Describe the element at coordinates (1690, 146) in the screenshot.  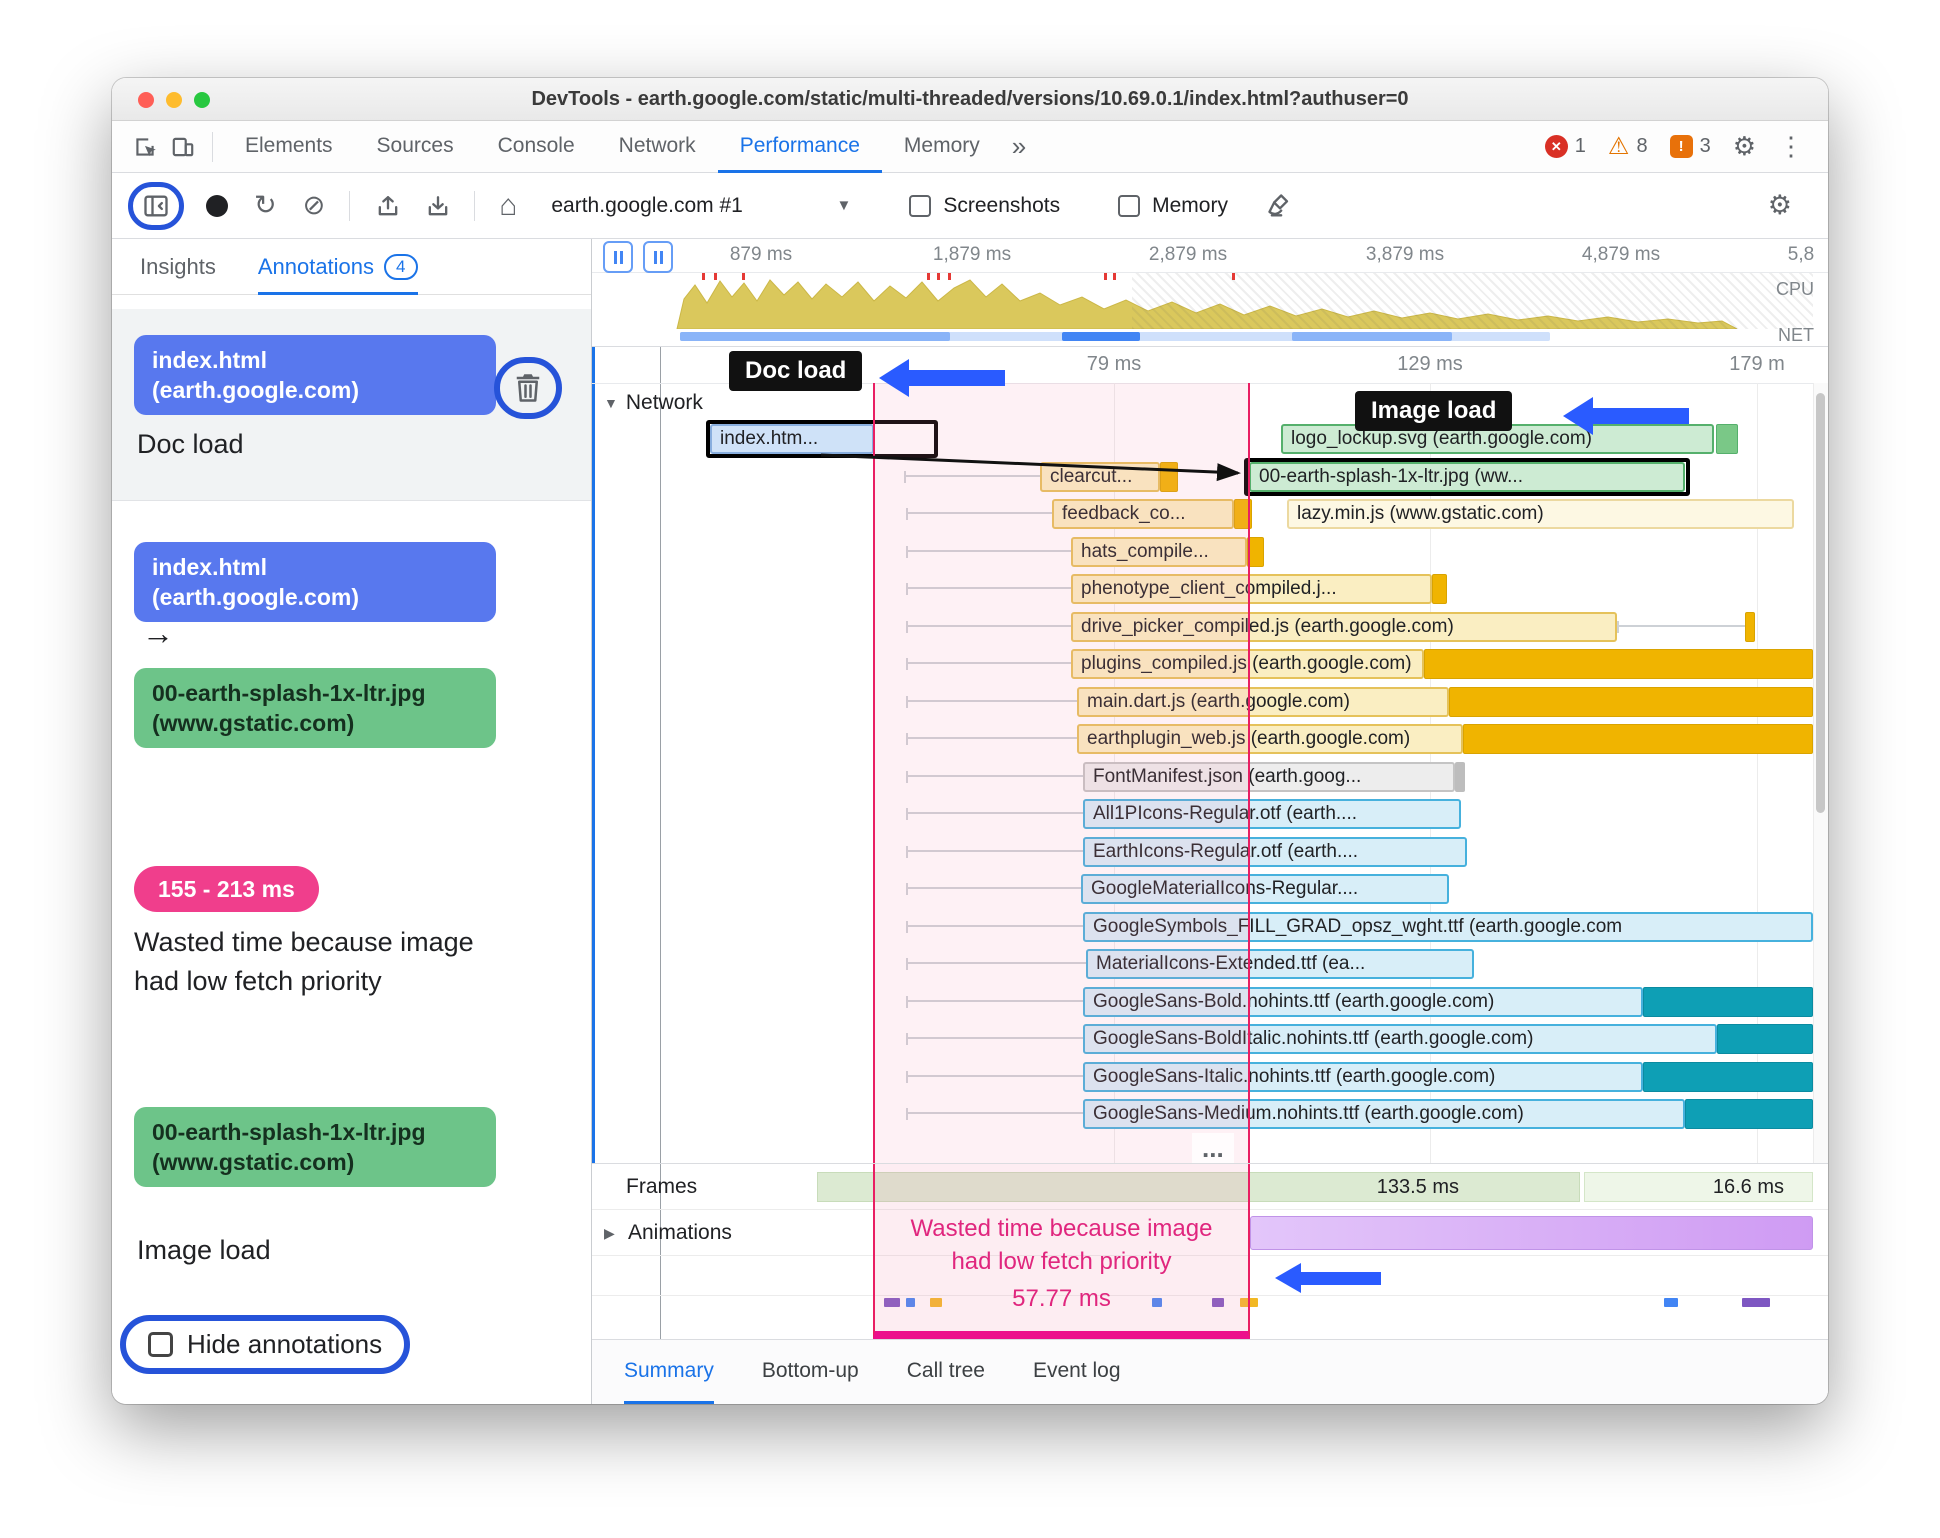
I see `issues-badge: ! 3` at that location.